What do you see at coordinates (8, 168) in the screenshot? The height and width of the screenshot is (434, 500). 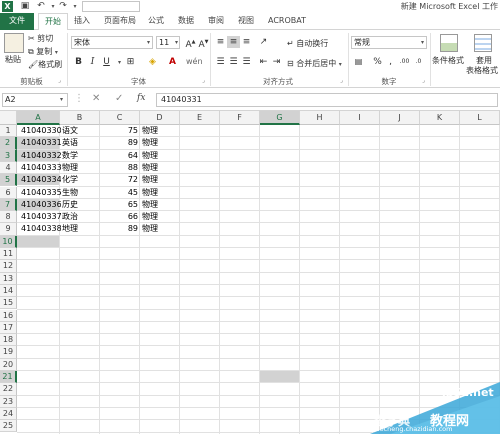 I see `row-header-4: 4` at bounding box center [8, 168].